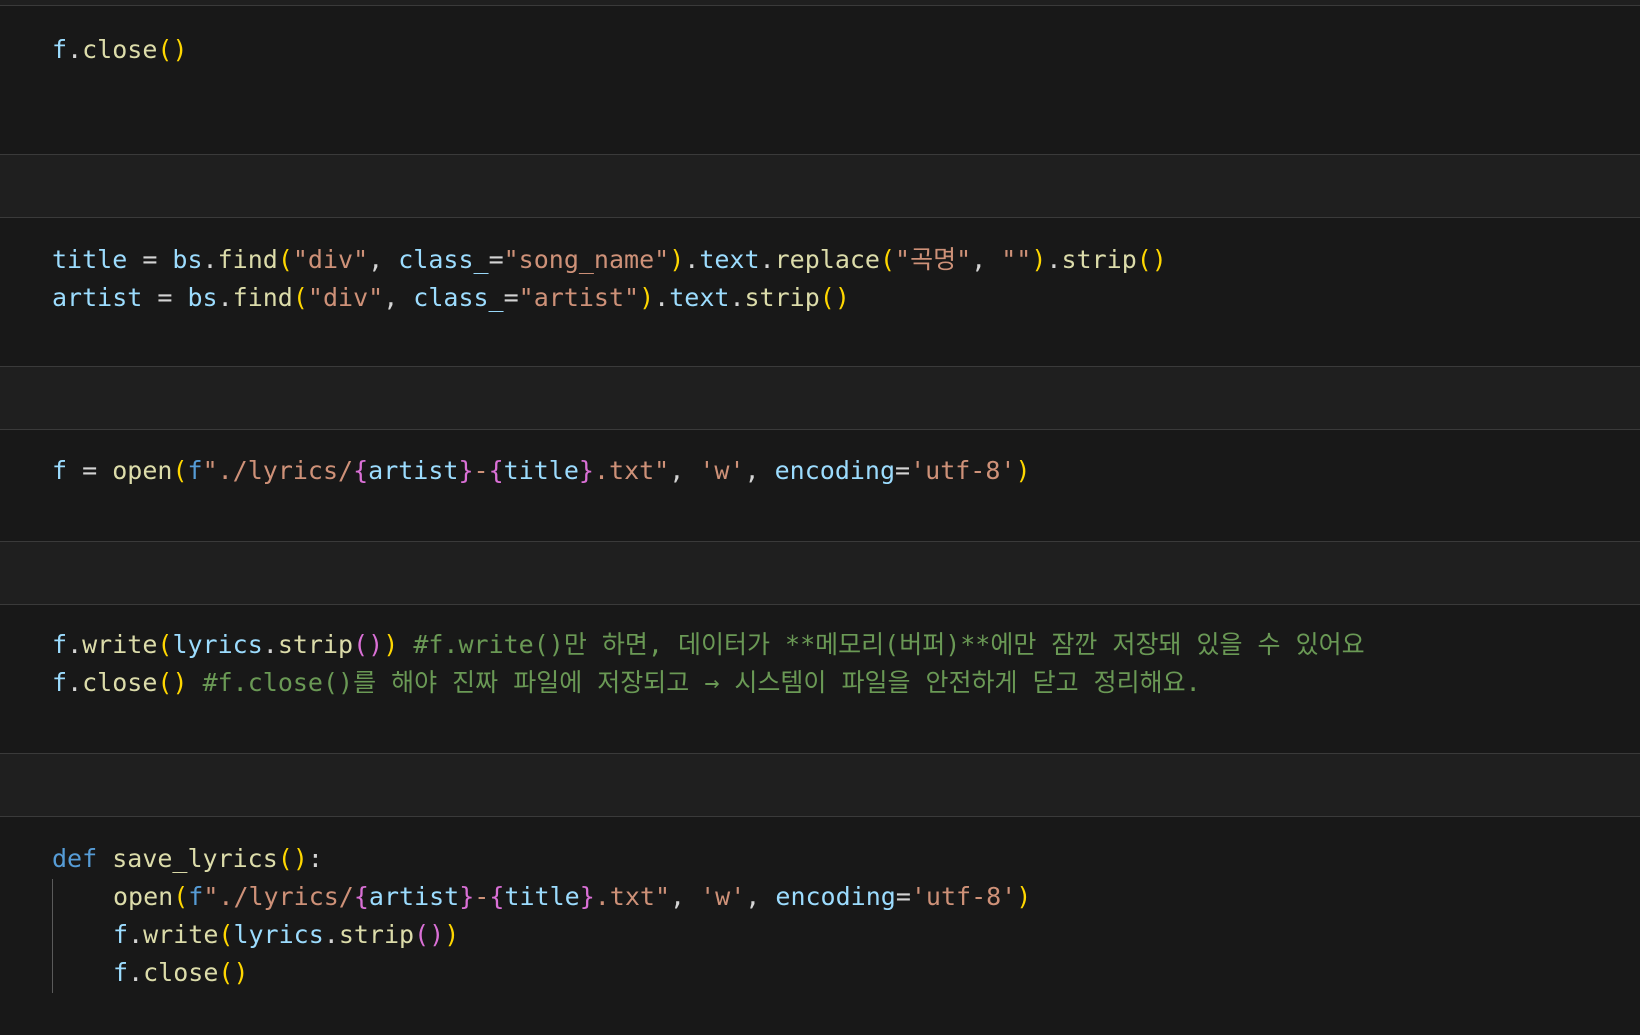  I want to click on code-editor: f.close(), so click(836, 50).